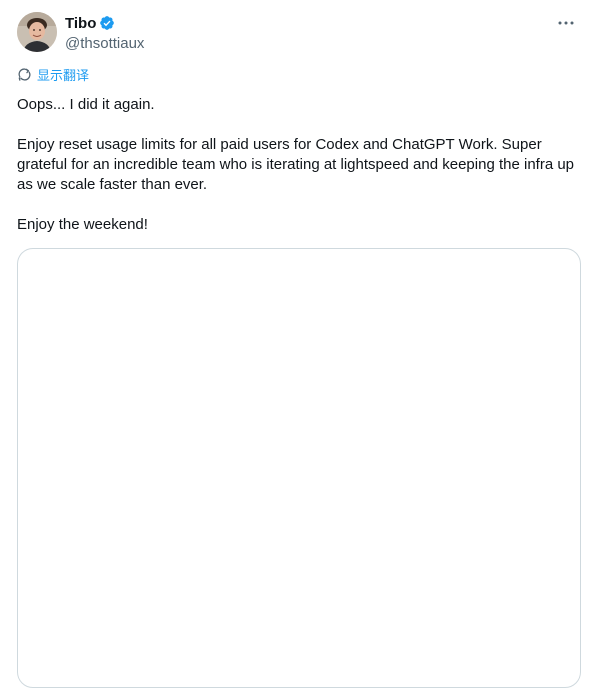  What do you see at coordinates (86, 104) in the screenshot?
I see `tweet-paragraph: Oops... I did it again.` at bounding box center [86, 104].